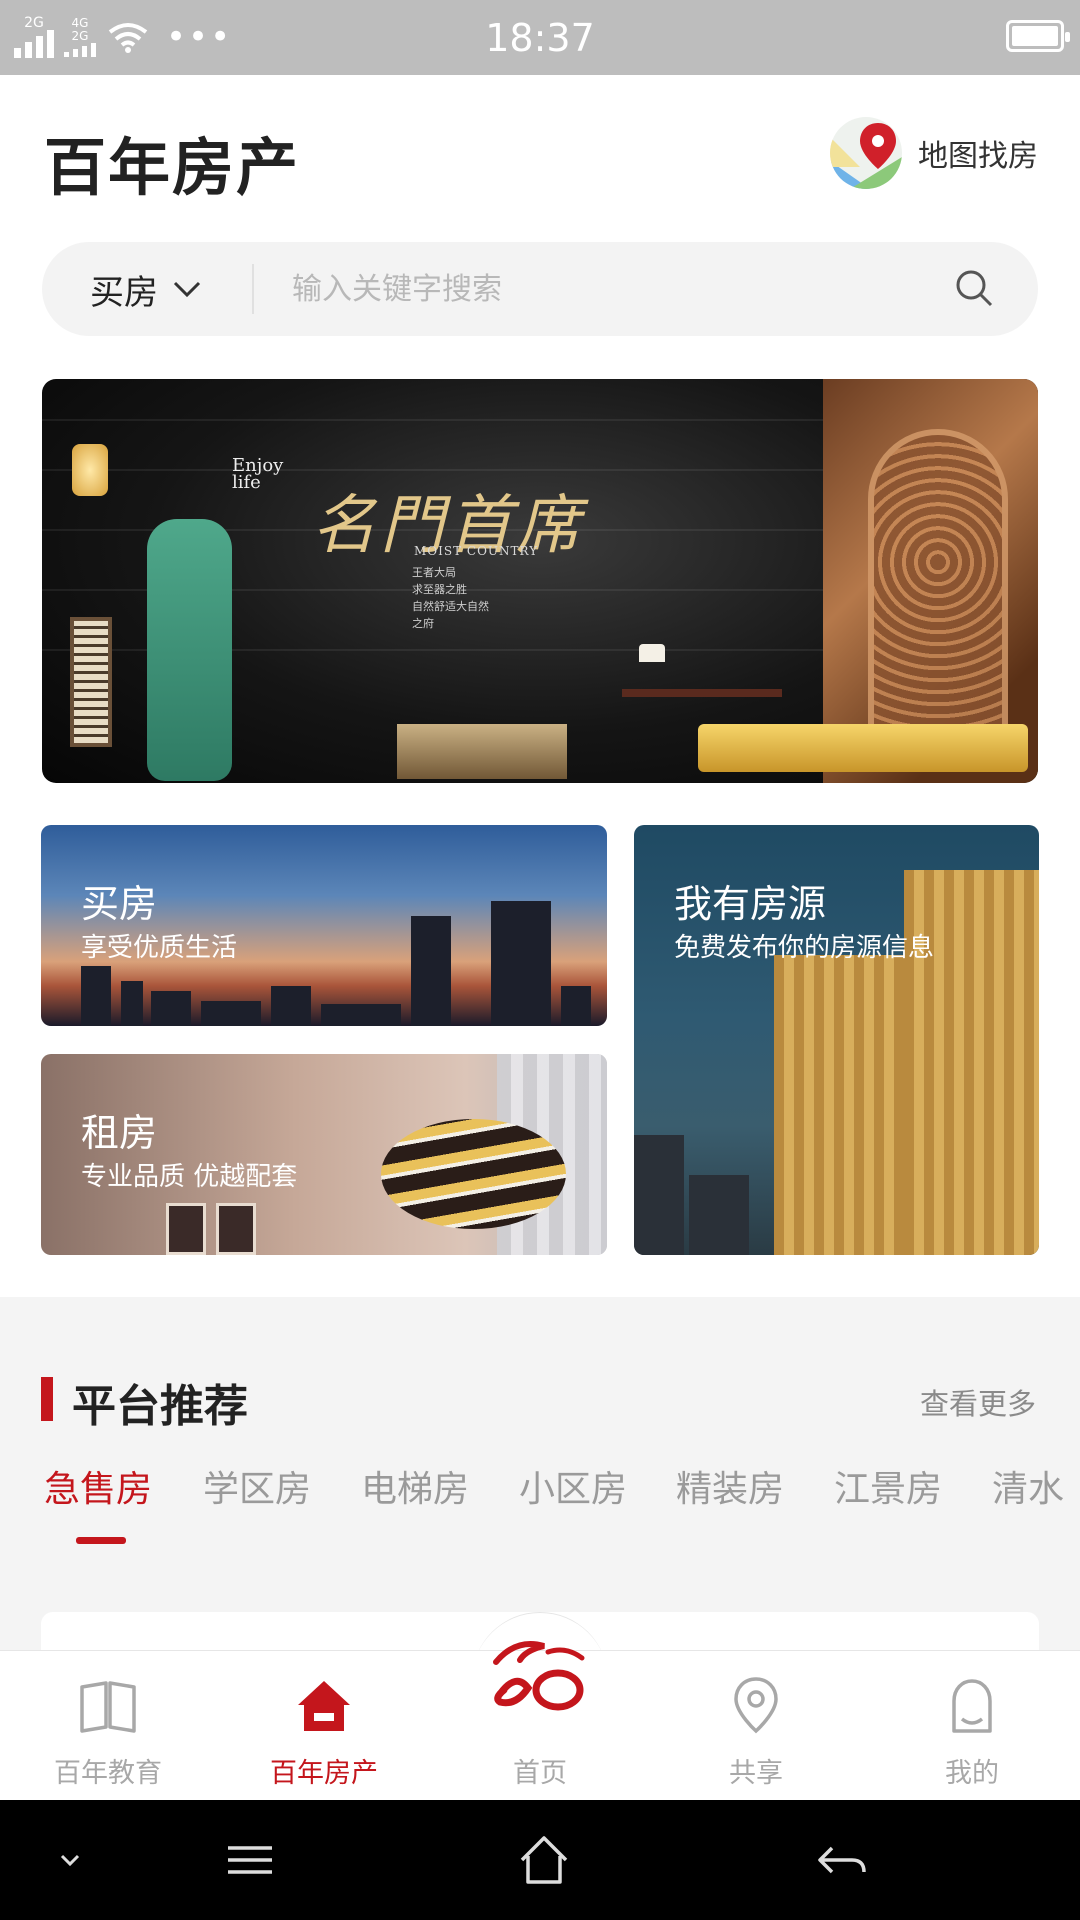  I want to click on view-more-link: 查看更多, so click(978, 1402).